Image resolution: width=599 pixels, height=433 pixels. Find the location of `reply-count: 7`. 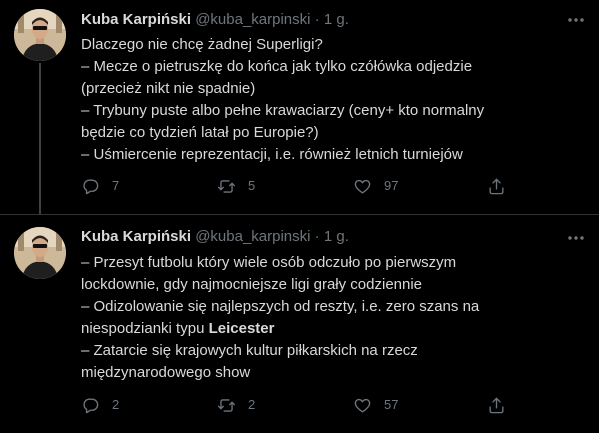

reply-count: 7 is located at coordinates (116, 185).